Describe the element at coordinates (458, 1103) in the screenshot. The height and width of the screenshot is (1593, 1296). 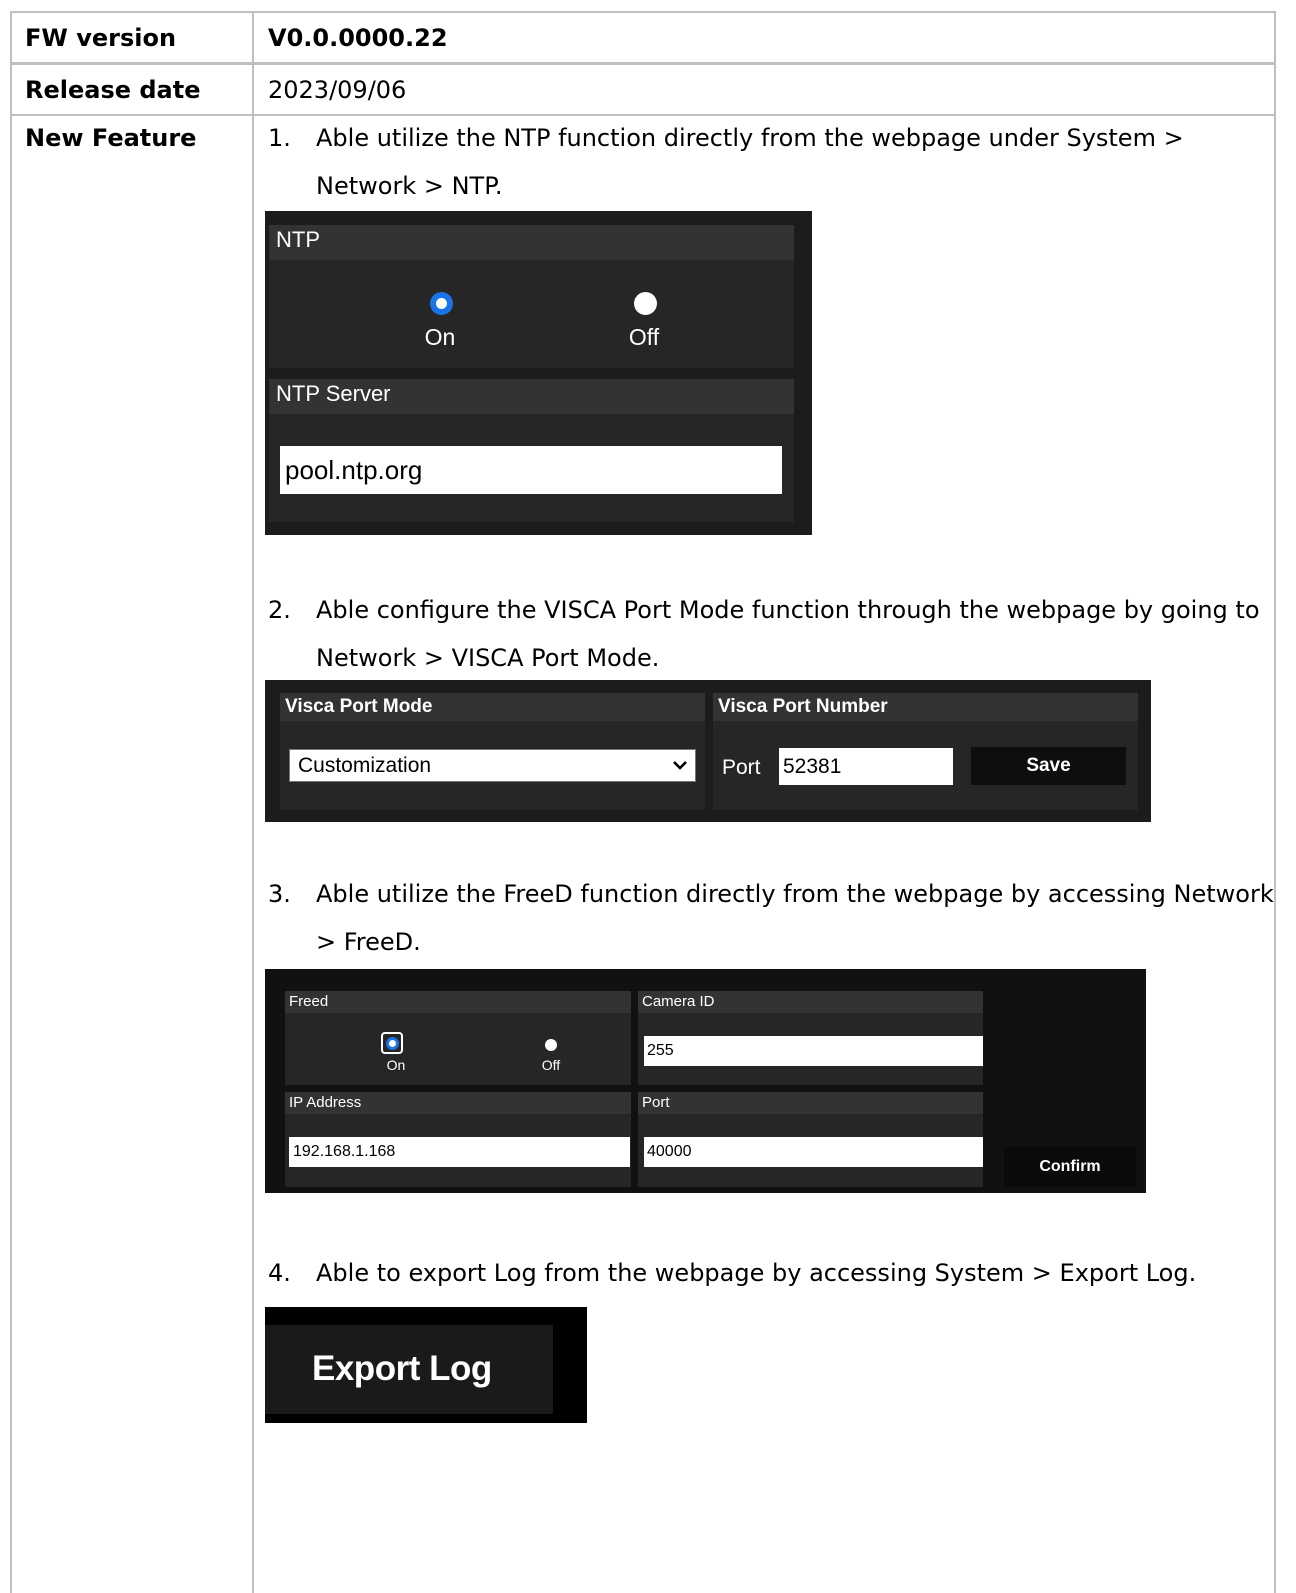
I see `freed-ip-title: IP Address` at that location.